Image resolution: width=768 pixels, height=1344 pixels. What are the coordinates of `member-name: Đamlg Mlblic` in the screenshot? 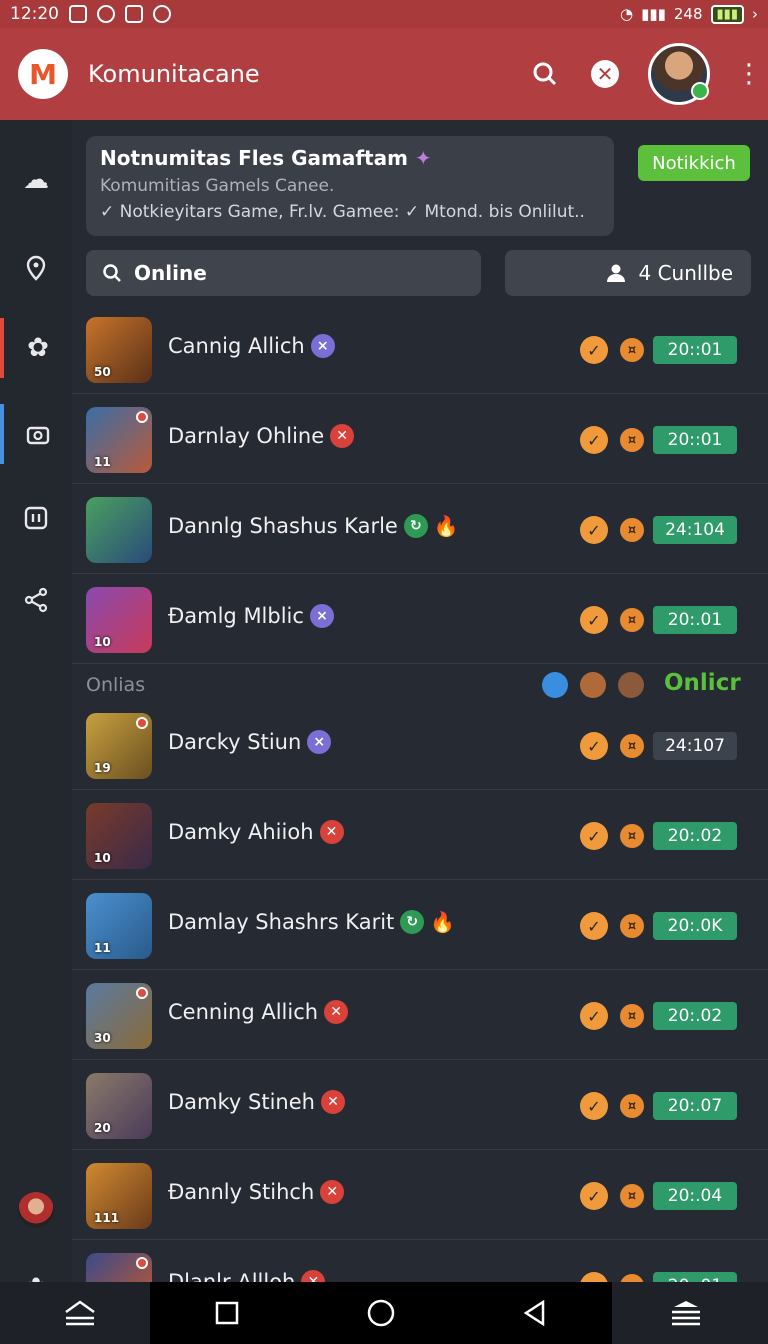 It's located at (236, 616).